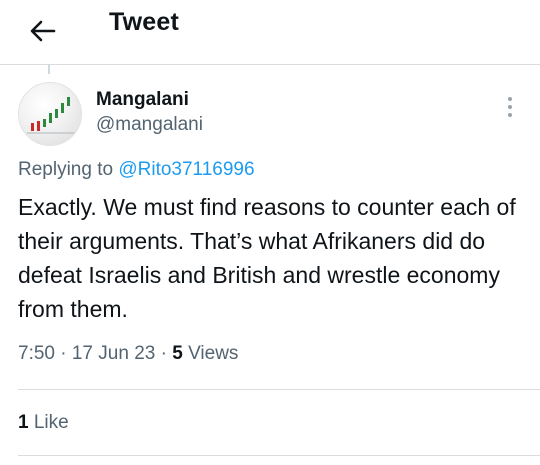 This screenshot has width=540, height=465. Describe the element at coordinates (210, 353) in the screenshot. I see `views-label: Views` at that location.